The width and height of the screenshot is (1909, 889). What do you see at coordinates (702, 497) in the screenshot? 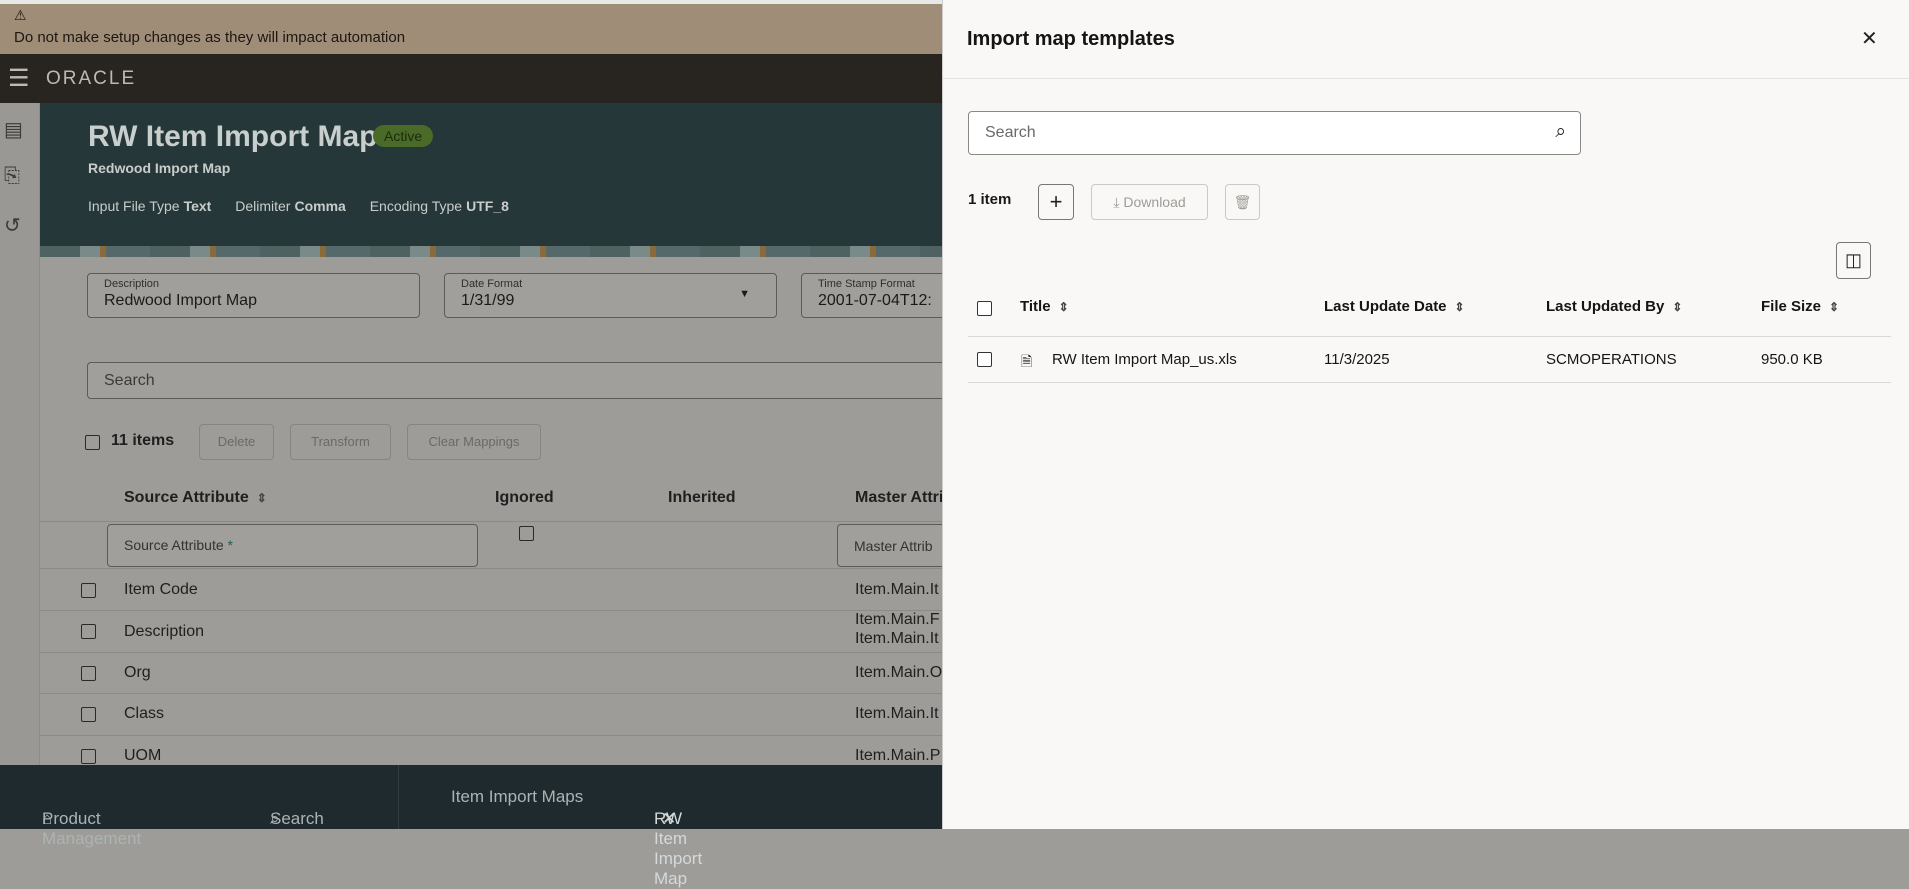
I see `column-header-inherited: Inherited` at bounding box center [702, 497].